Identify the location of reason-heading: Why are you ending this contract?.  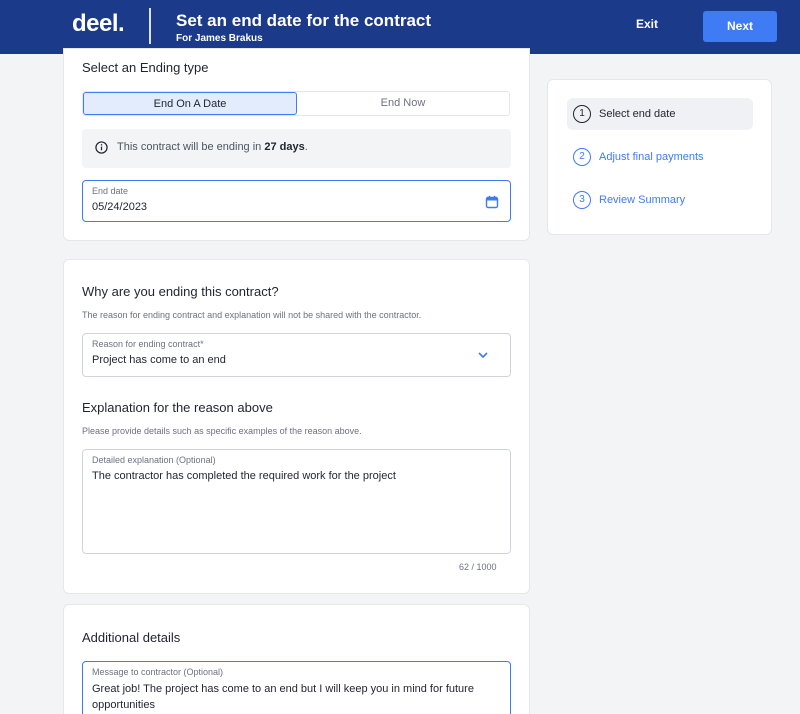
(180, 291).